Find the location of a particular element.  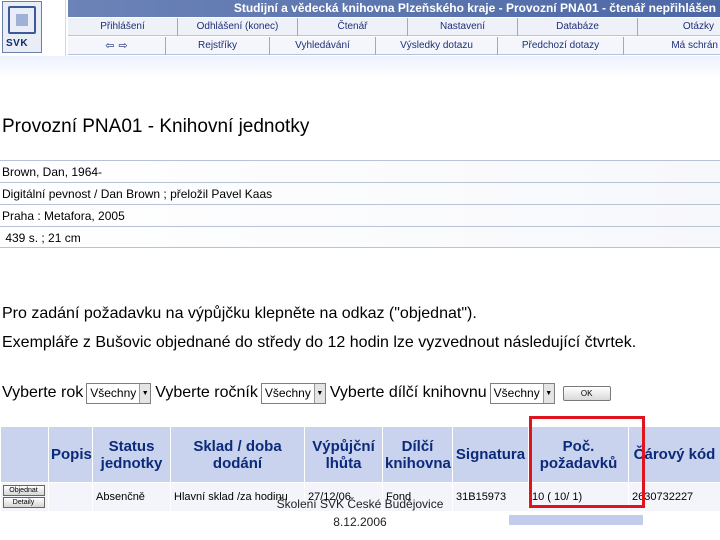

column-header-loan-period: Výpůjční lhůta is located at coordinates (343, 454).